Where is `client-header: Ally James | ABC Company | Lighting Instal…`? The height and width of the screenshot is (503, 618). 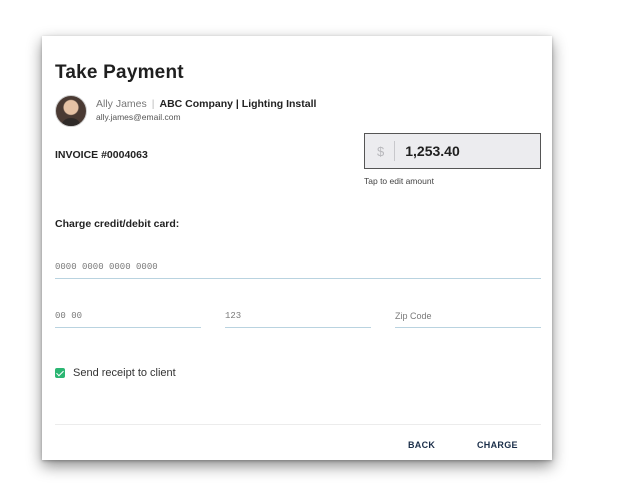 client-header: Ally James | ABC Company | Lighting Instal… is located at coordinates (185, 111).